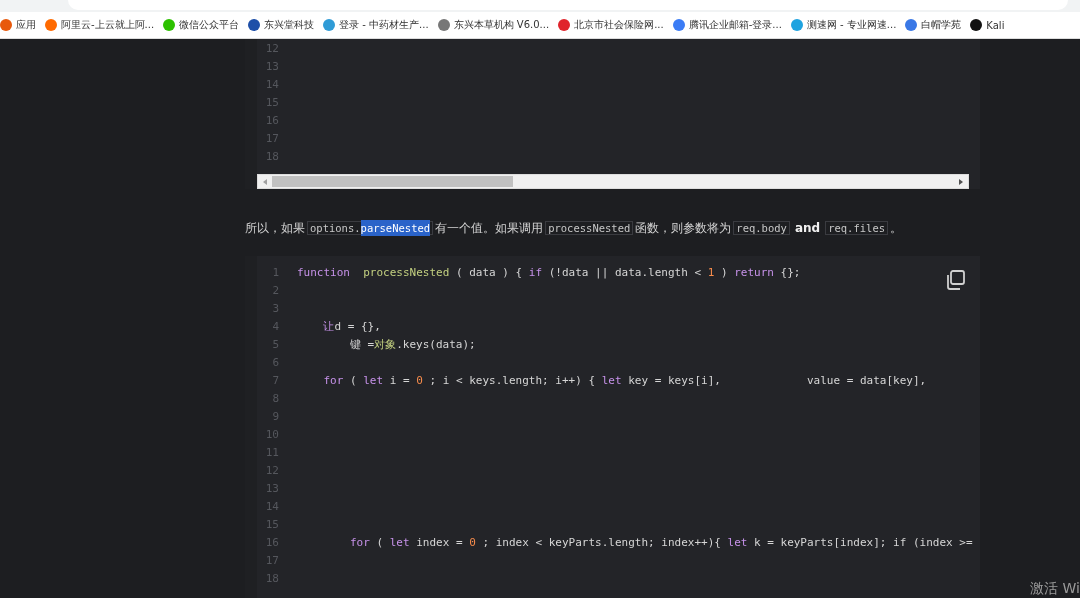 This screenshot has height=598, width=1080. What do you see at coordinates (18, 25) in the screenshot?
I see `bookmark-link: 应用` at bounding box center [18, 25].